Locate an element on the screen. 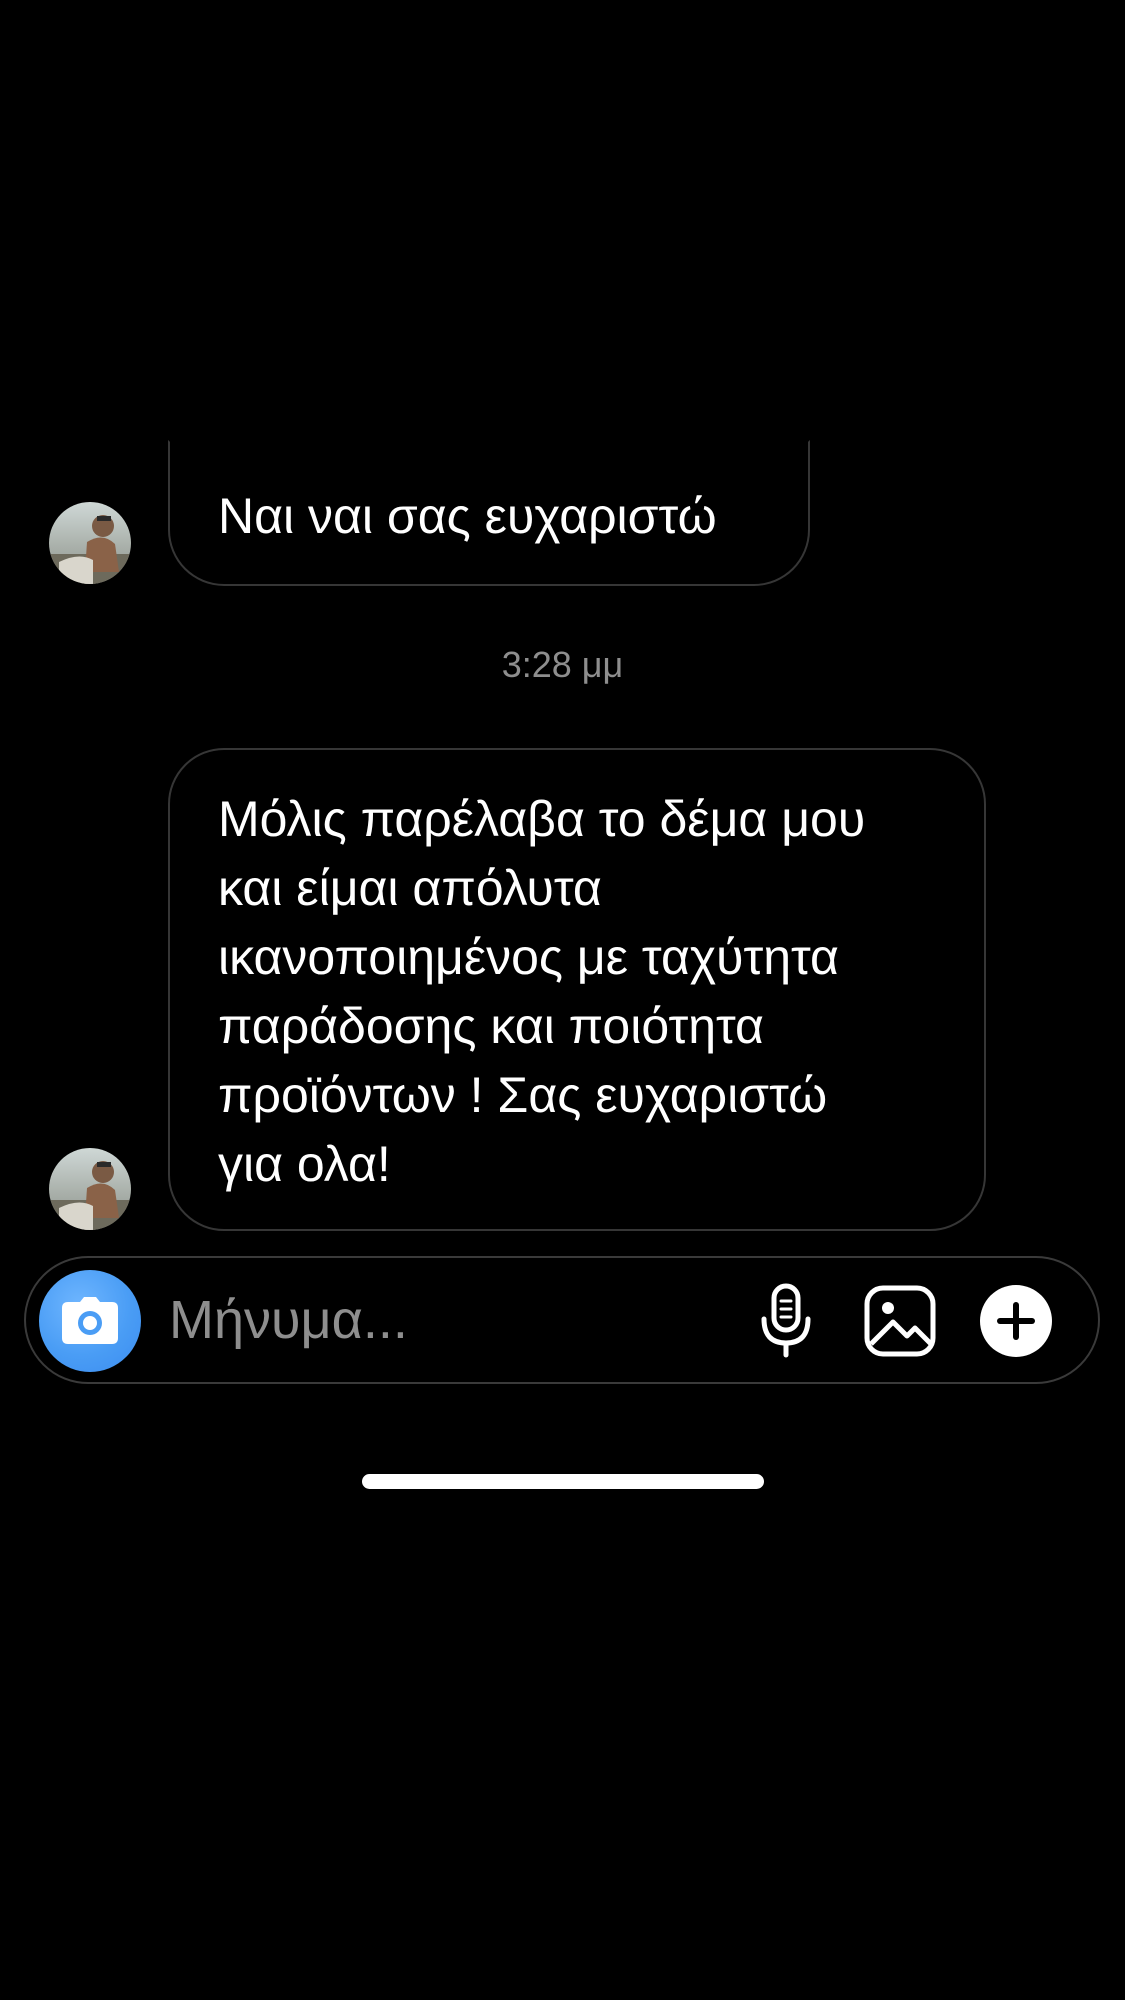 Image resolution: width=1125 pixels, height=2000 pixels. message-timestamp: 3:28 μμ is located at coordinates (562, 664).